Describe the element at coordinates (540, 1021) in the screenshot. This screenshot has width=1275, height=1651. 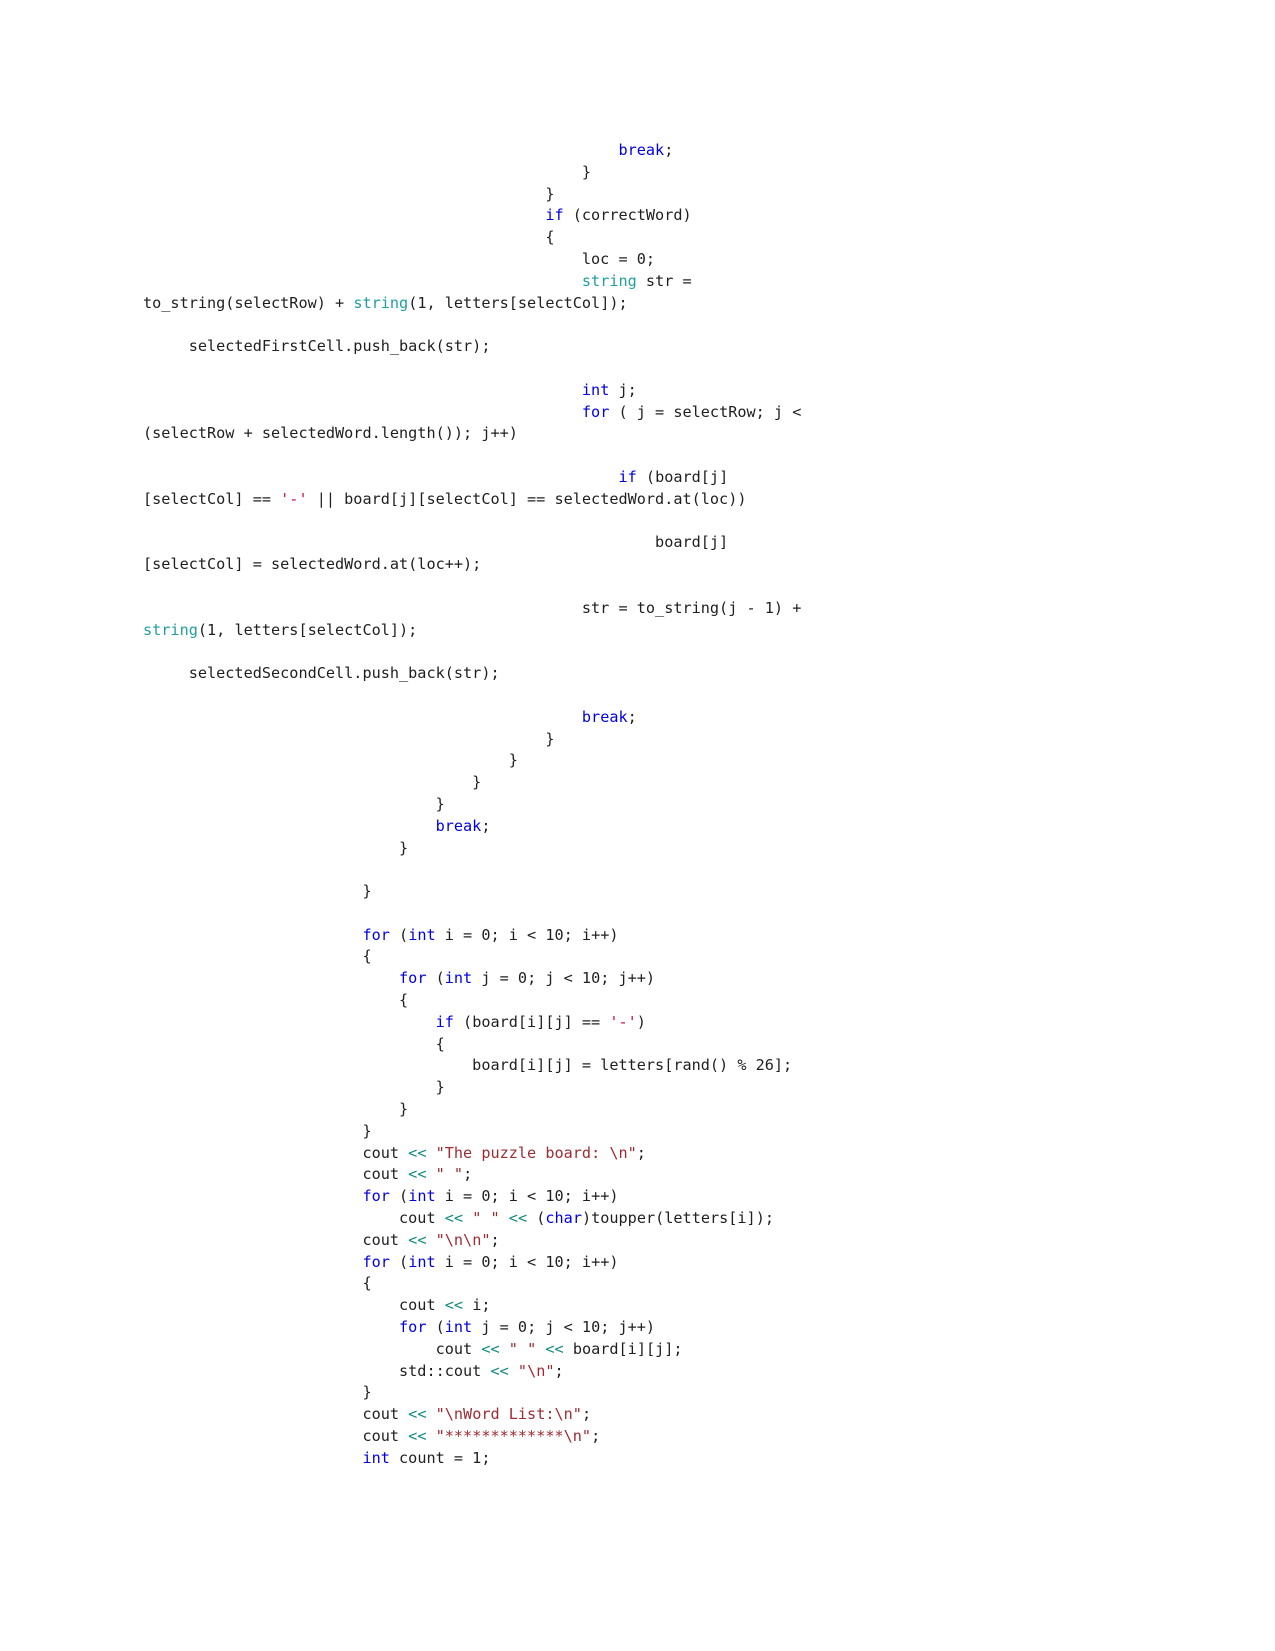
I see `code-line: if (board[i][j] == '-')` at that location.